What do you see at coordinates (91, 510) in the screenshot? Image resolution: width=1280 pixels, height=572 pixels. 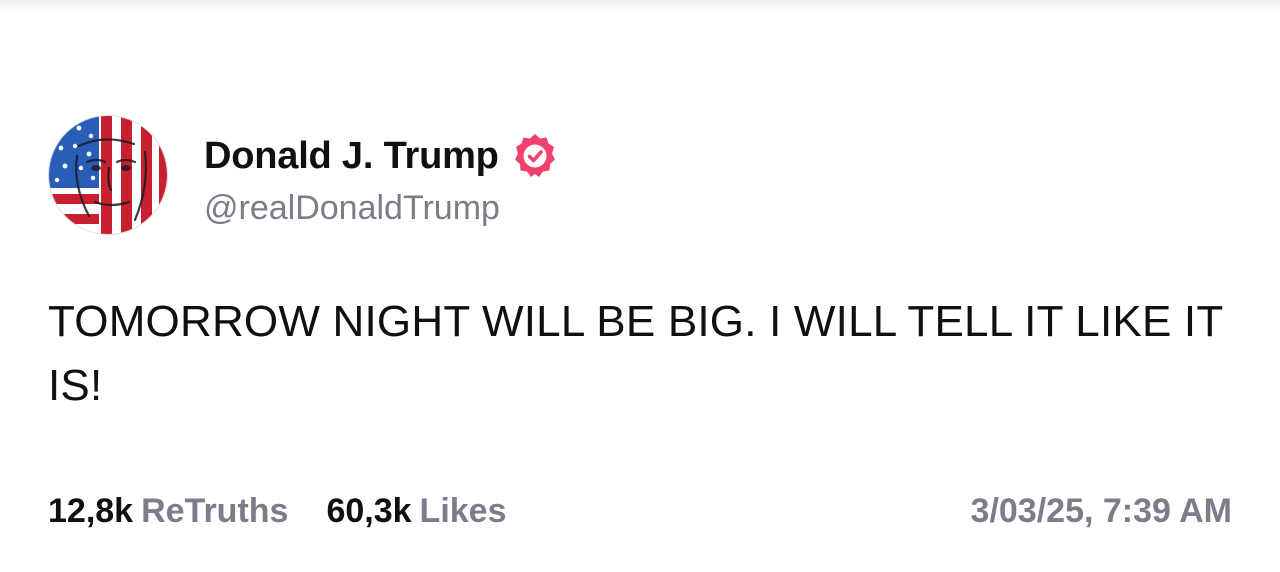 I see `retruths-count: 12,8k` at bounding box center [91, 510].